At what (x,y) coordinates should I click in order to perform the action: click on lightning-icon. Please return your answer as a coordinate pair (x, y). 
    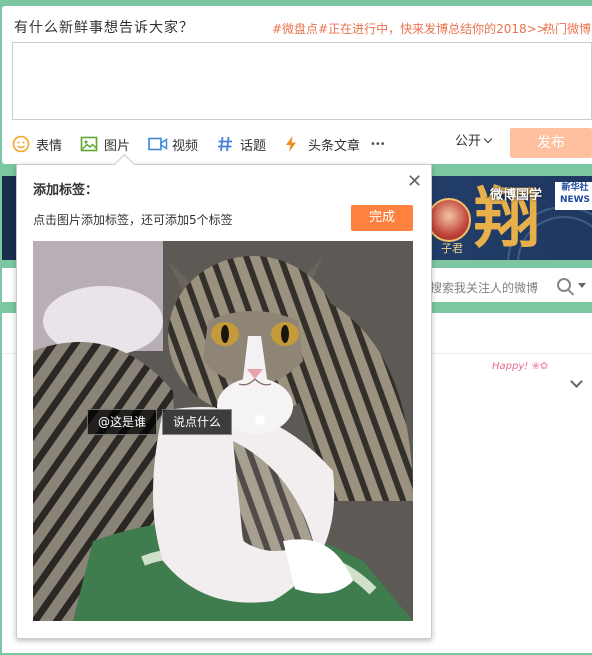
    Looking at the image, I should click on (293, 144).